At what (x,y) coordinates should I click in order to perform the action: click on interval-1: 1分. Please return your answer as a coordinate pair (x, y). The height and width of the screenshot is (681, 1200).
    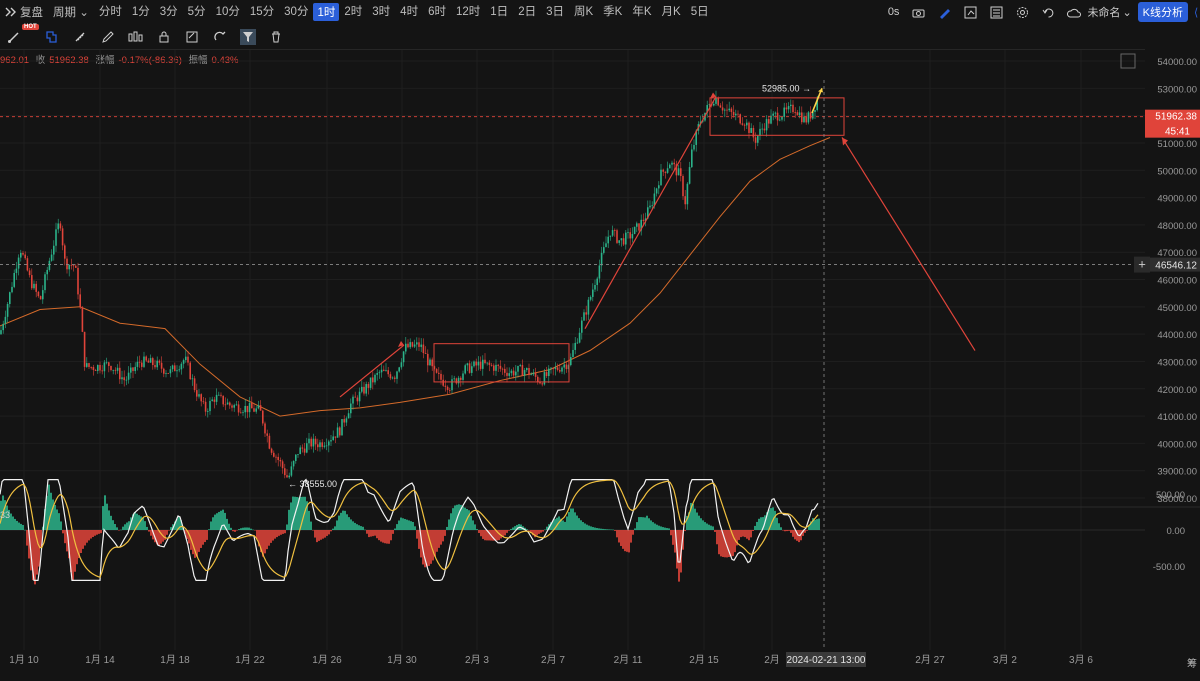
    Looking at the image, I should click on (141, 12).